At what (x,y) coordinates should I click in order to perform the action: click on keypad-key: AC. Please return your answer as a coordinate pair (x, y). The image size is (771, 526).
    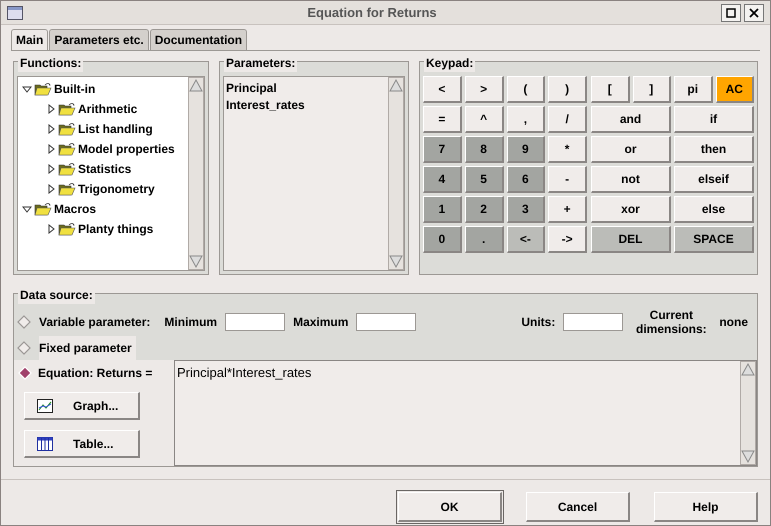
    Looking at the image, I should click on (735, 89).